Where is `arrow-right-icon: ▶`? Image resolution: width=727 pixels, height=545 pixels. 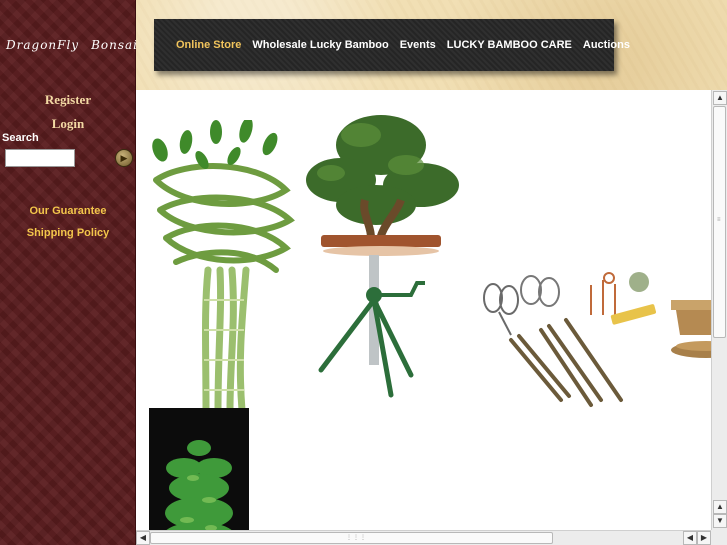 arrow-right-icon: ▶ is located at coordinates (704, 537).